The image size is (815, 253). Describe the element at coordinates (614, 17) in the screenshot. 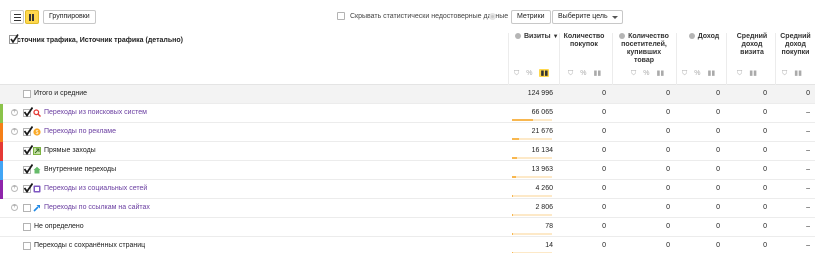

I see `chevron-down-icon` at that location.